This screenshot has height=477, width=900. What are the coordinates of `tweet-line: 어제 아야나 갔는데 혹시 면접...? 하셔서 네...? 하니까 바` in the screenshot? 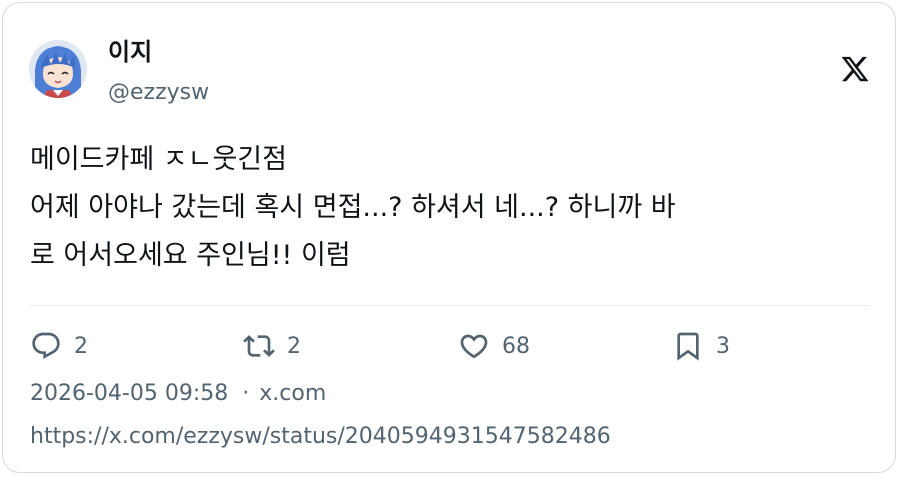 It's located at (353, 207).